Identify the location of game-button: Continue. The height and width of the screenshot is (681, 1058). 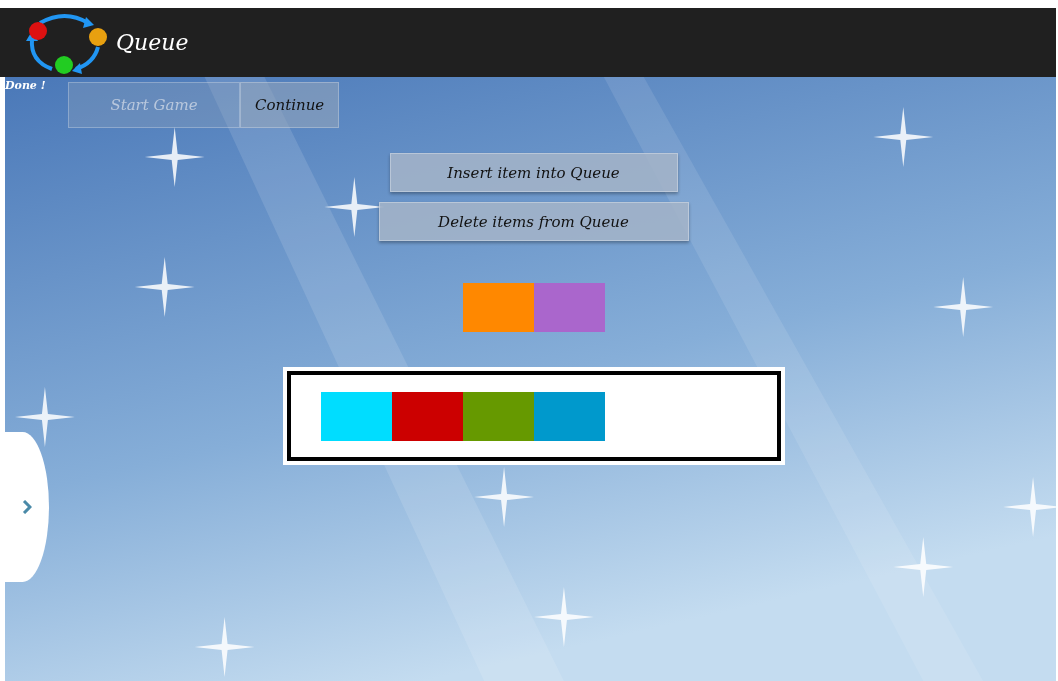
(290, 105).